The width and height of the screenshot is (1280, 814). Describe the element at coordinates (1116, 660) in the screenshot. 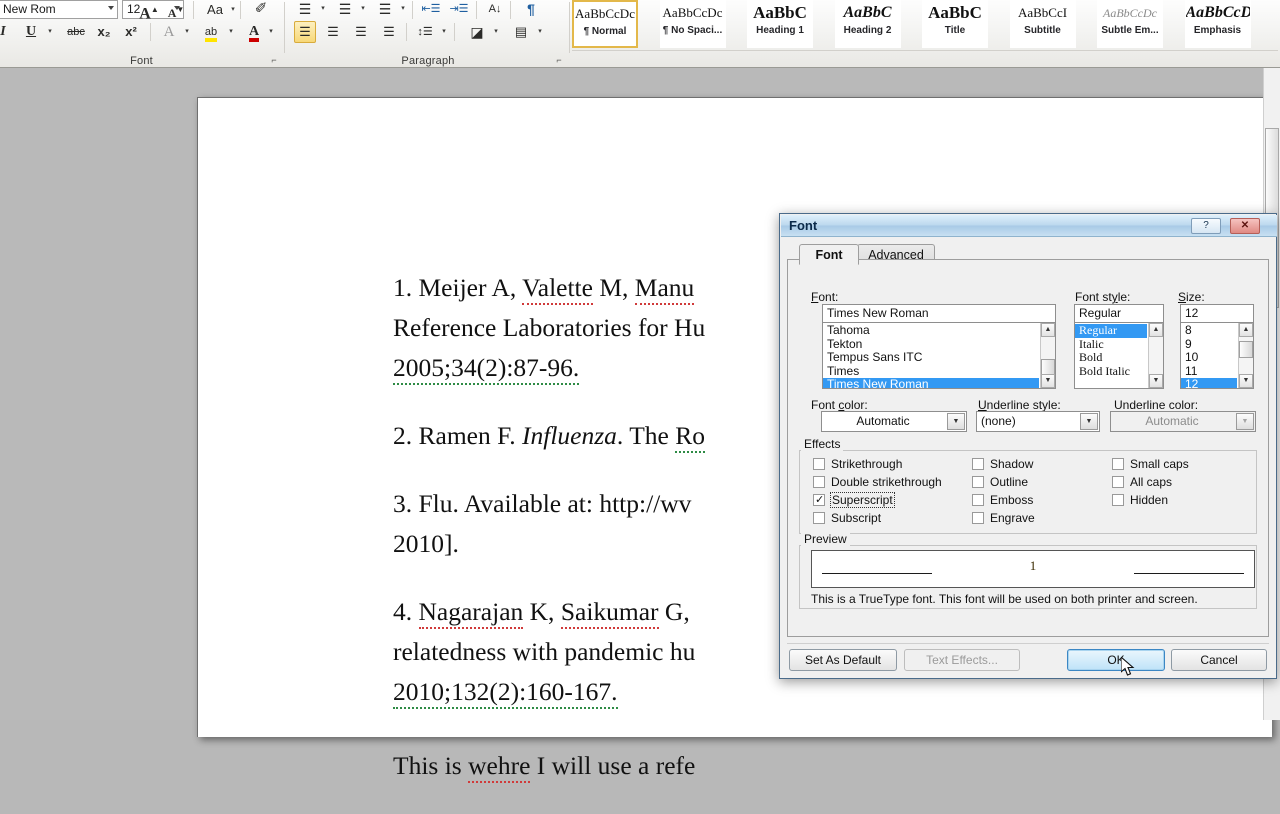

I see `ok-button: OK` at that location.